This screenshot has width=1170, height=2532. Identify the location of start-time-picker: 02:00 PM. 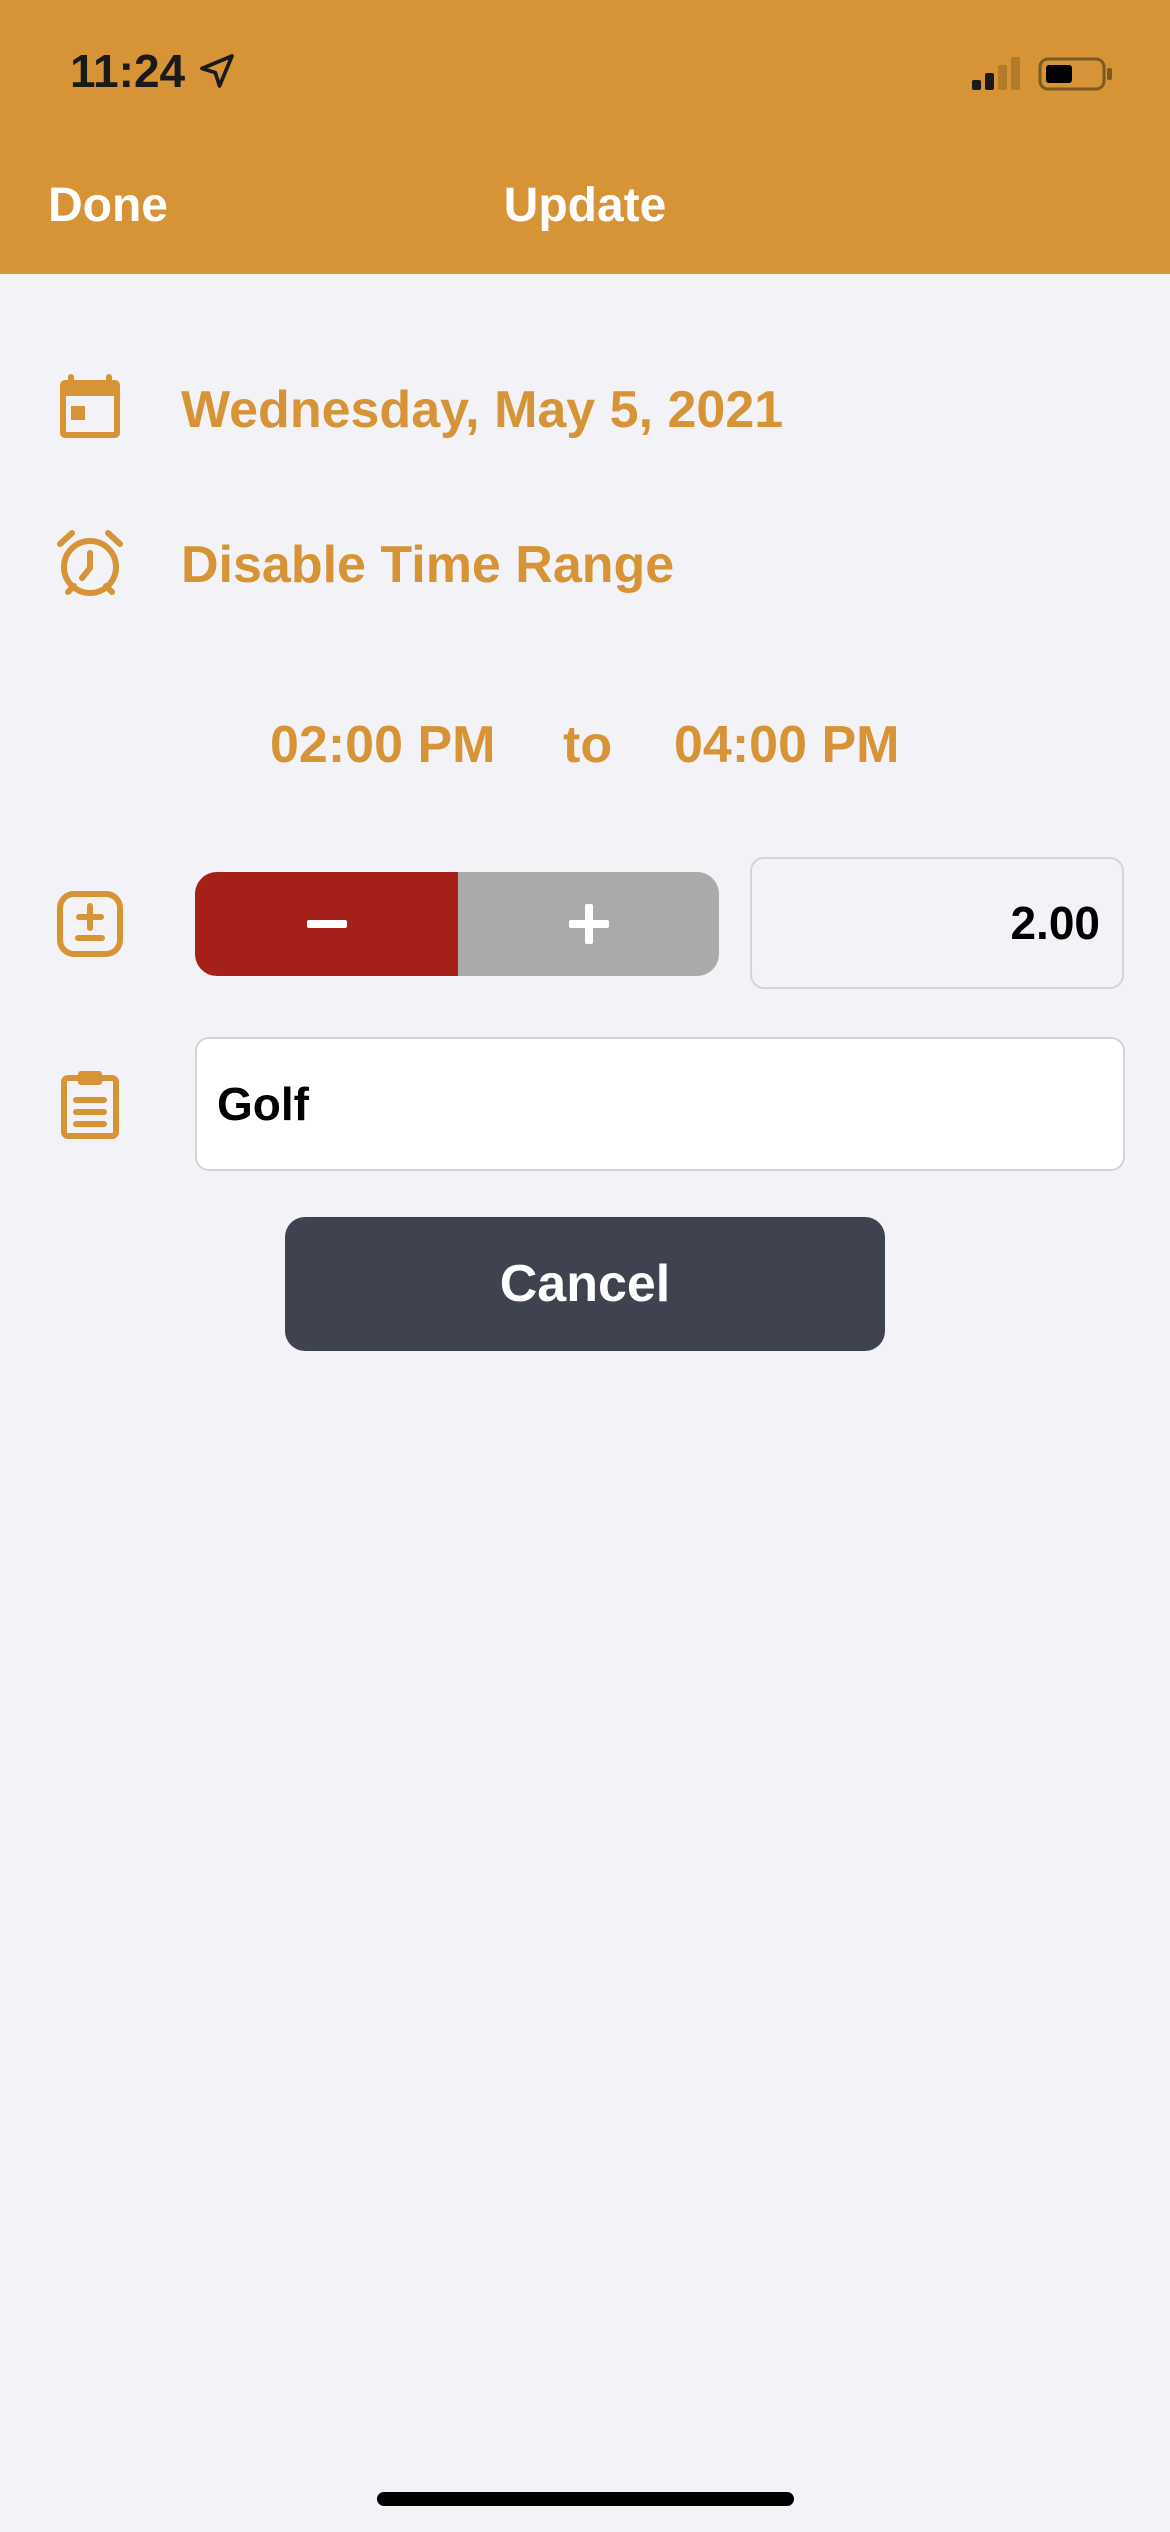
(382, 745).